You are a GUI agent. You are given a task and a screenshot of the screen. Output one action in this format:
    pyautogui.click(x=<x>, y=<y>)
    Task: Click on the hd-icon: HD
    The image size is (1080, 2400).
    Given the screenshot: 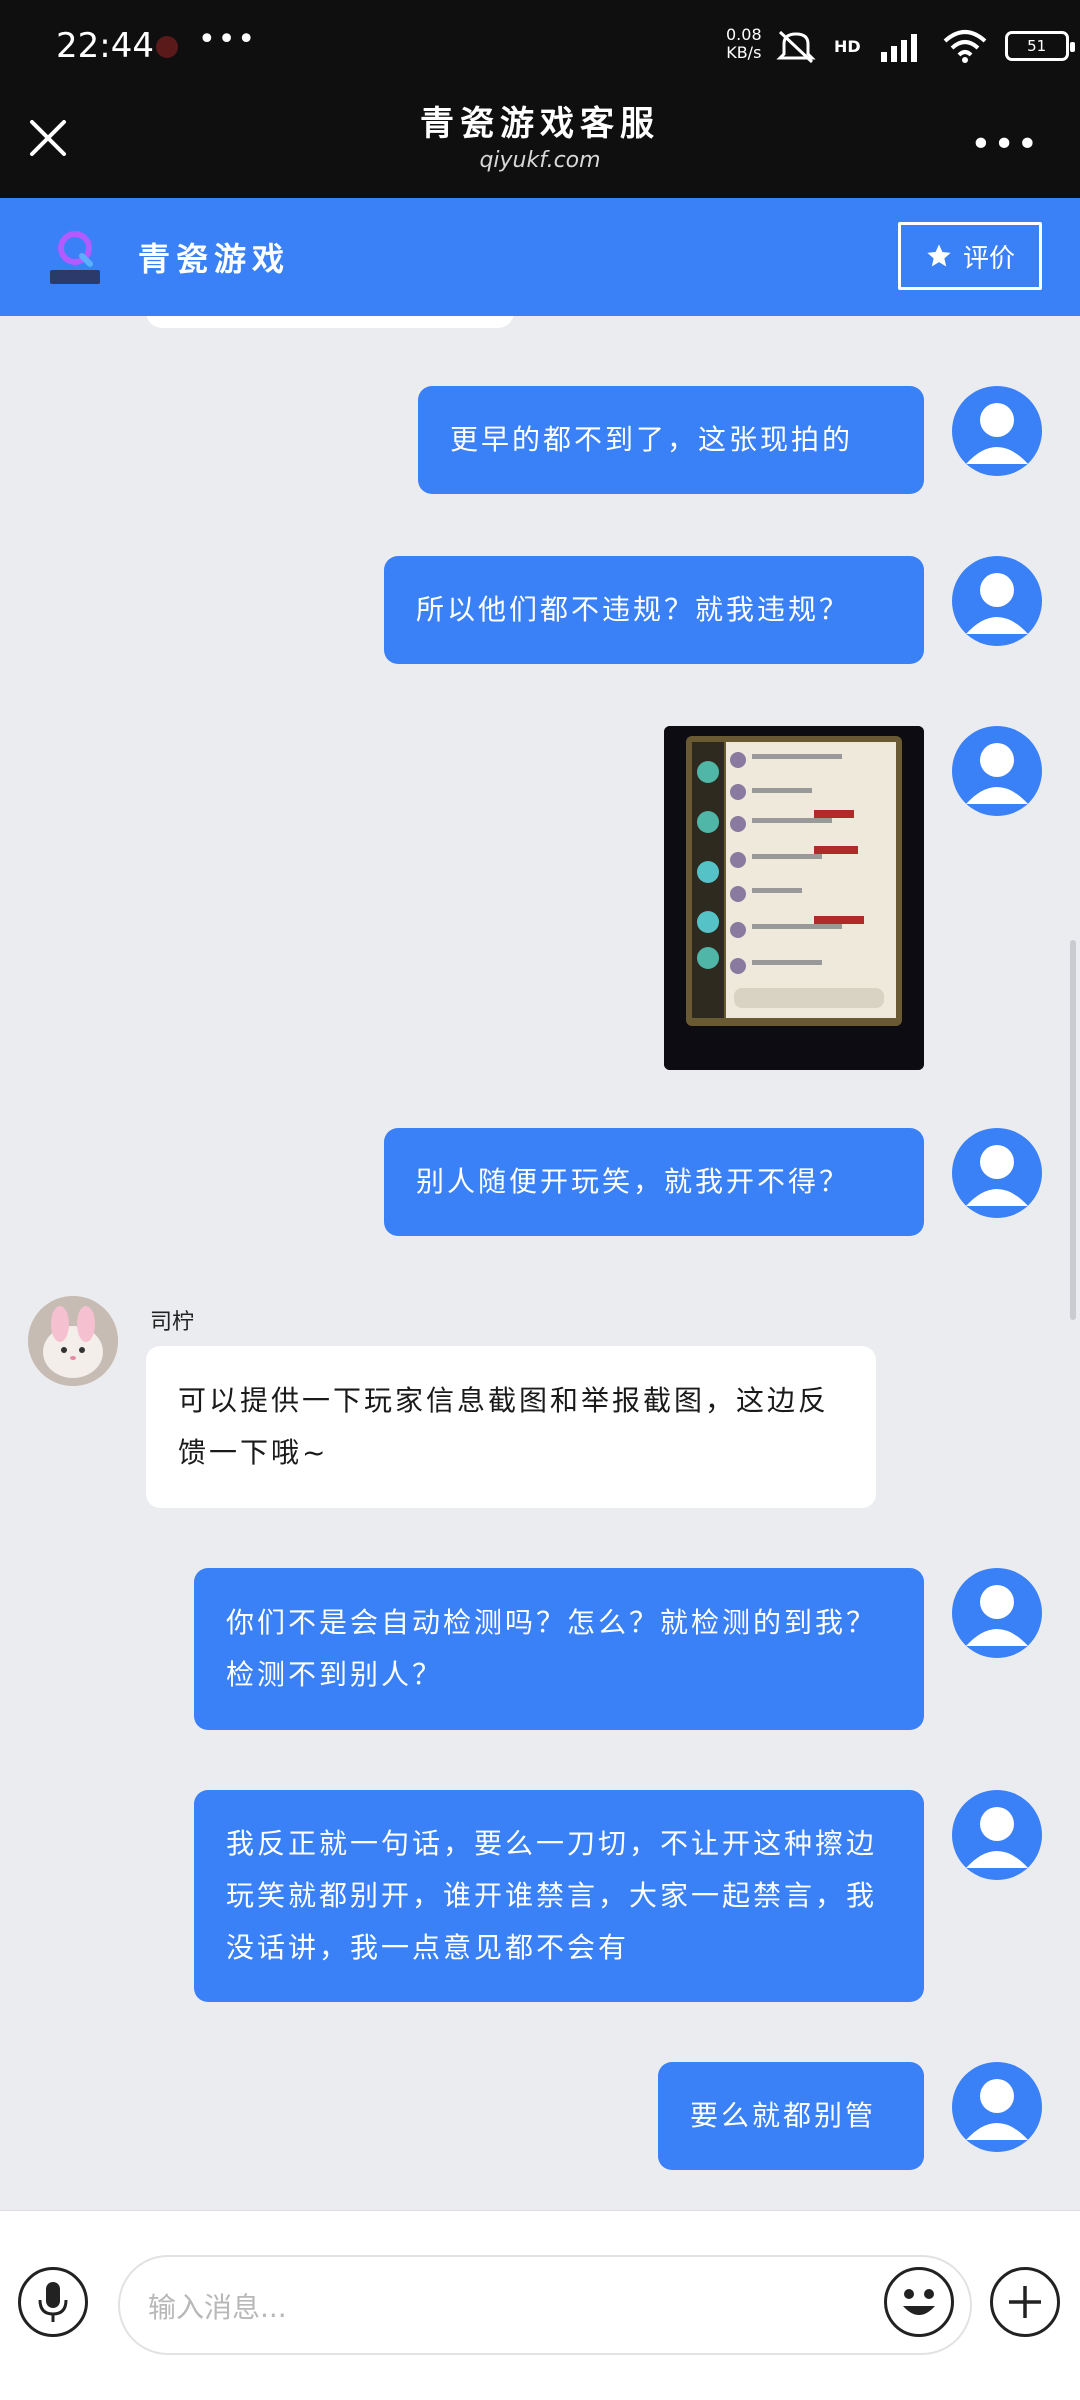 What is the action you would take?
    pyautogui.click(x=847, y=46)
    